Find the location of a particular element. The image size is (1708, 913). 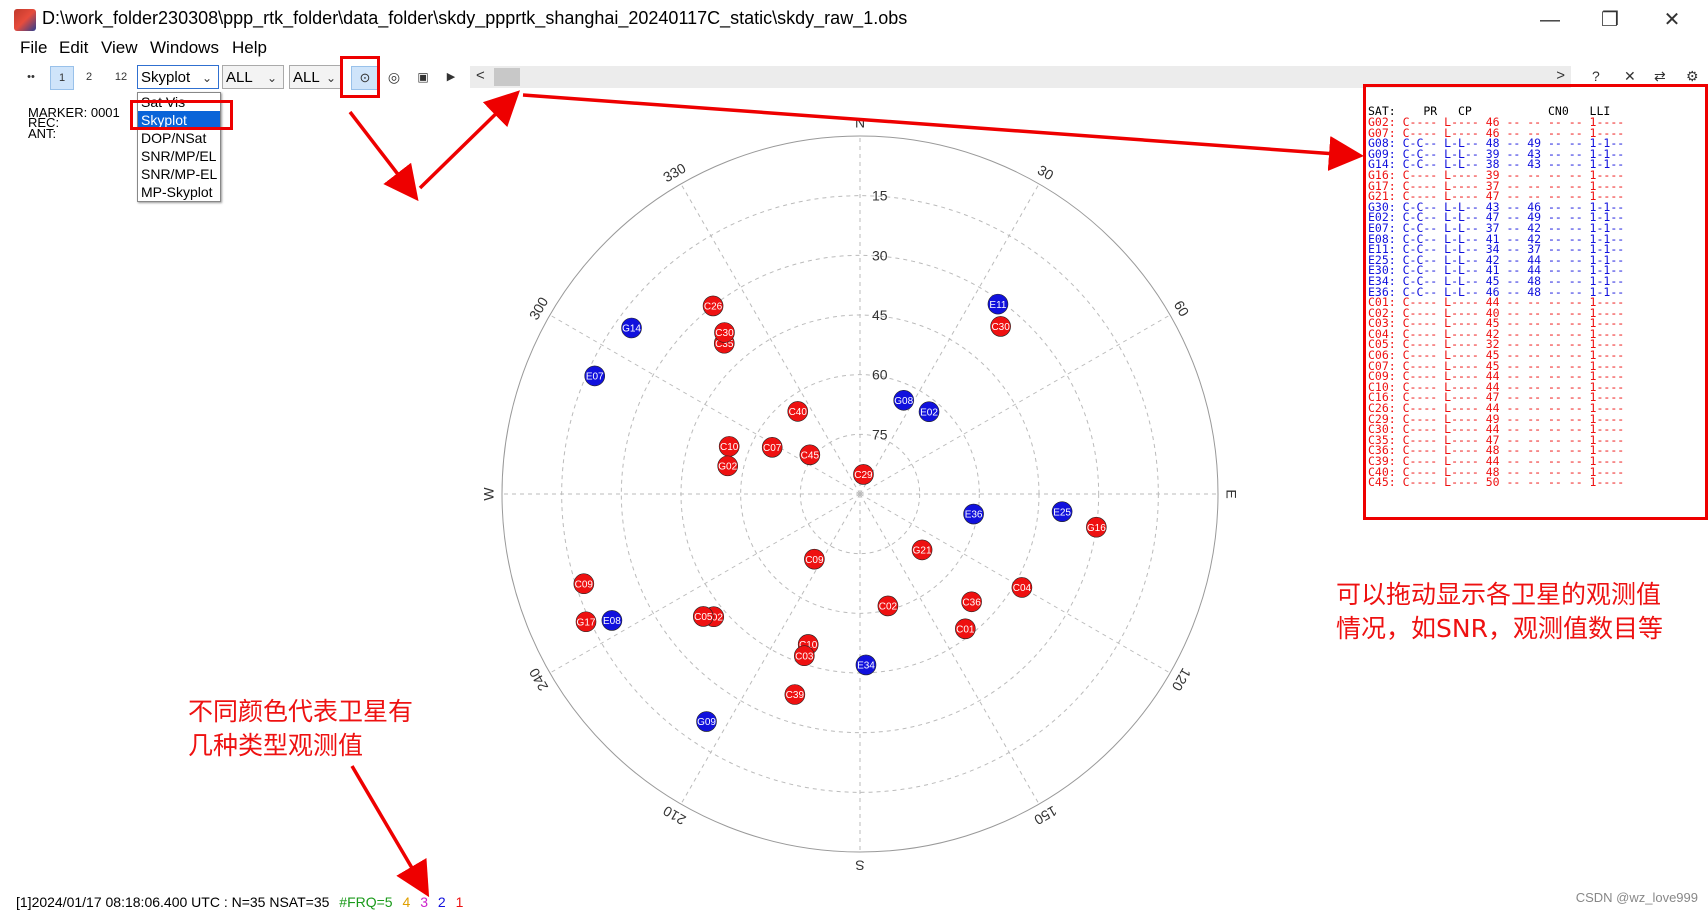

satellite-marker: C26 is located at coordinates (713, 306).